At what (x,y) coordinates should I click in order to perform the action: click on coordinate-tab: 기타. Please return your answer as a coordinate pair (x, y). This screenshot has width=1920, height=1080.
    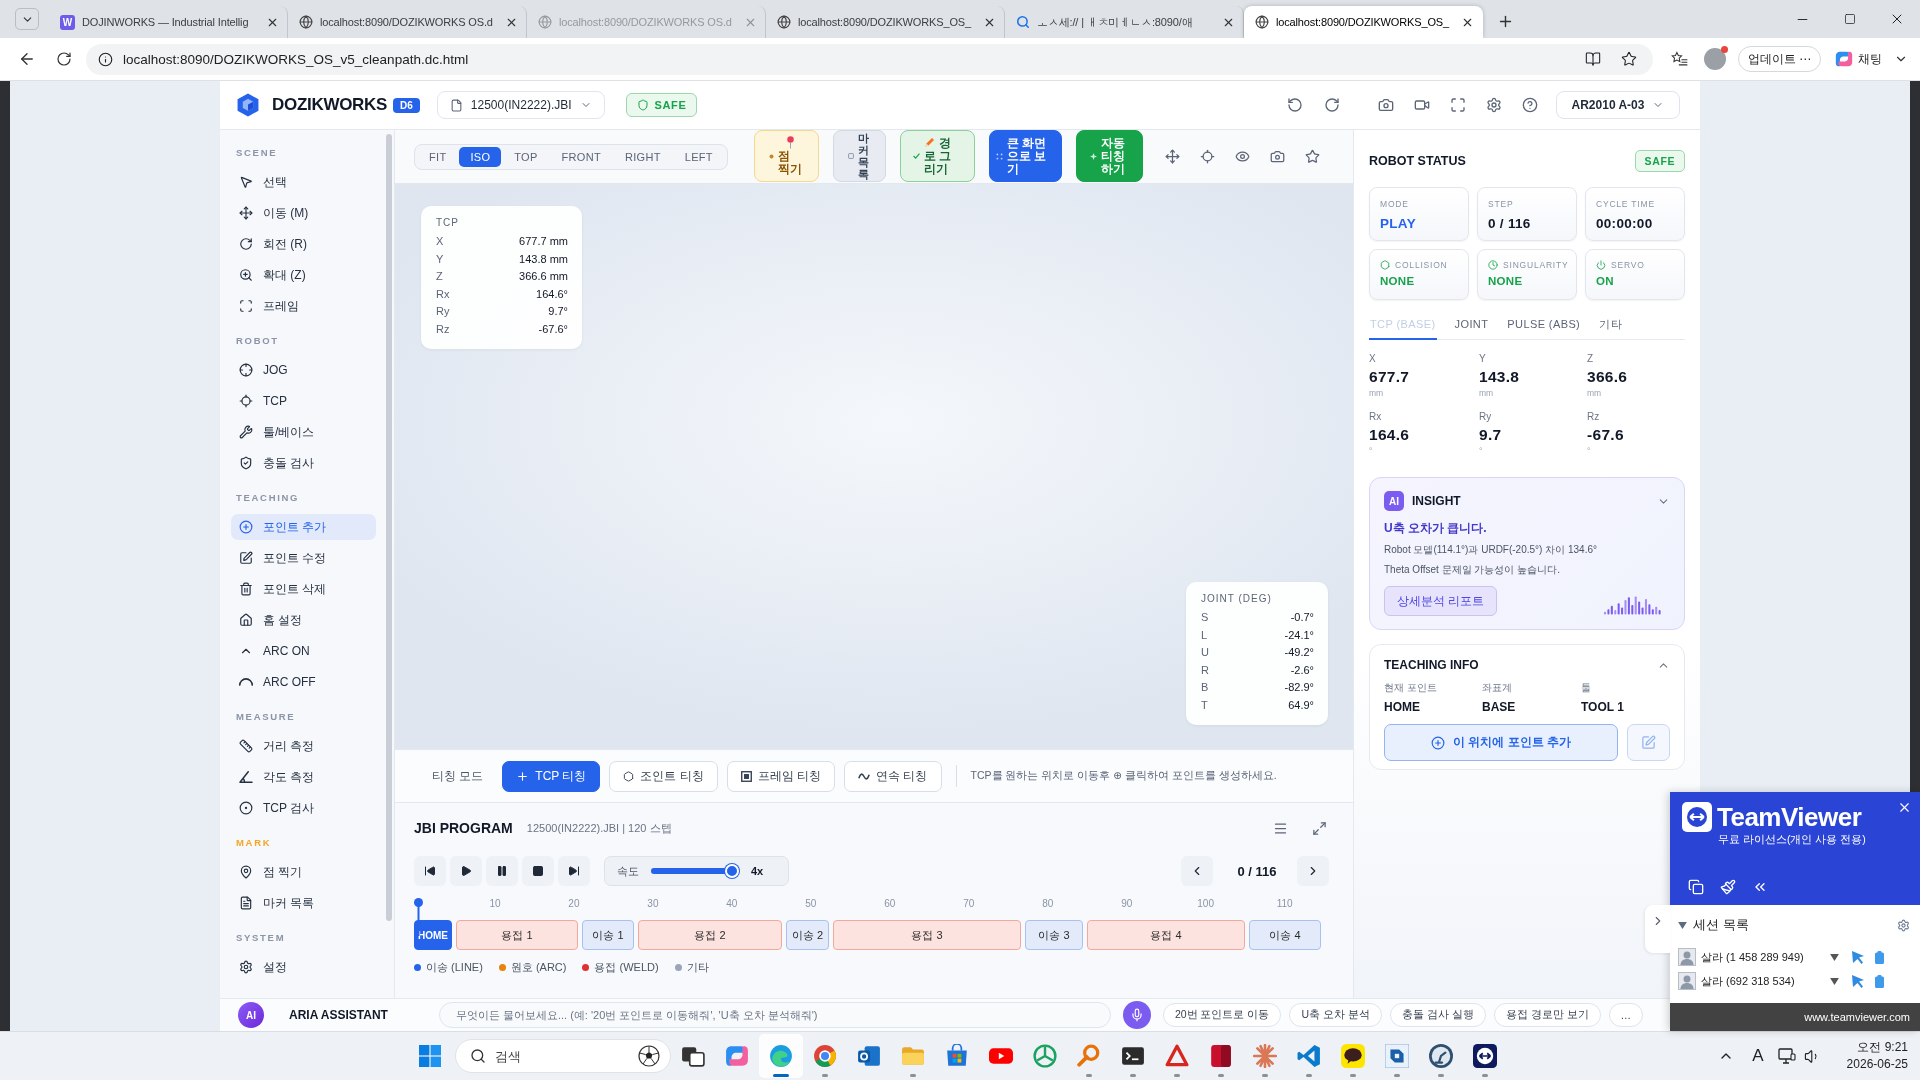
    Looking at the image, I should click on (1610, 325).